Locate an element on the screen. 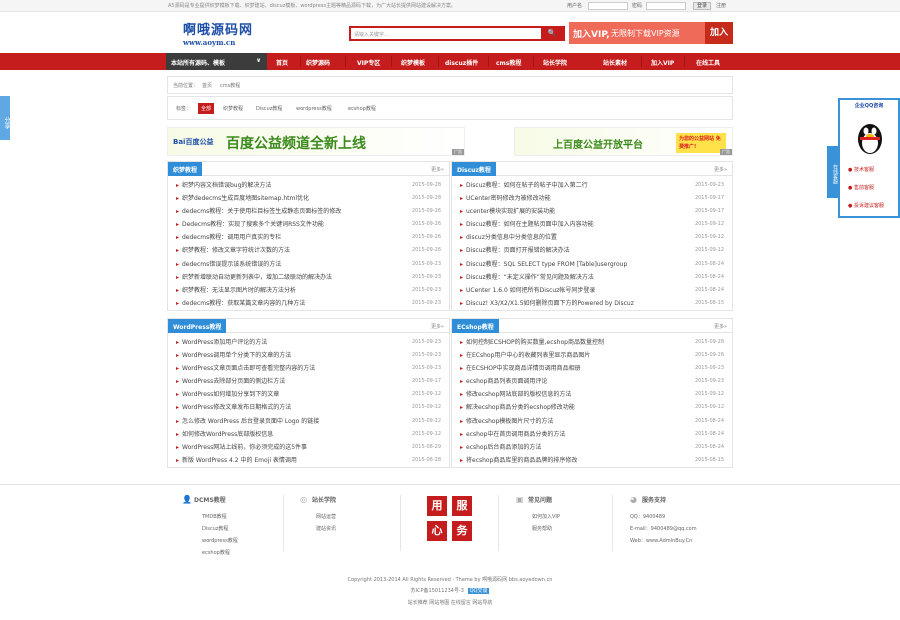  article-title: Discuz教程：如何在主题帖页面中加入内容功能 is located at coordinates (530, 224).